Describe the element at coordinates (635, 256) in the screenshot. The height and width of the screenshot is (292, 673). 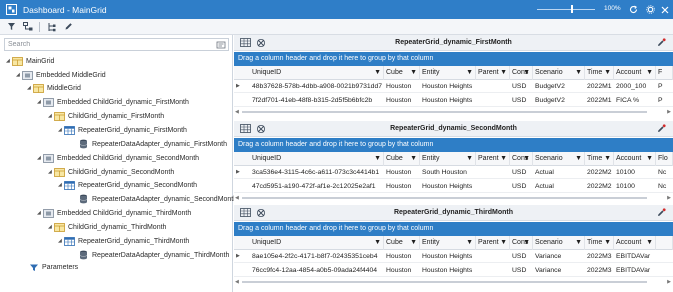
I see `table-cell: EBITDAVar` at that location.